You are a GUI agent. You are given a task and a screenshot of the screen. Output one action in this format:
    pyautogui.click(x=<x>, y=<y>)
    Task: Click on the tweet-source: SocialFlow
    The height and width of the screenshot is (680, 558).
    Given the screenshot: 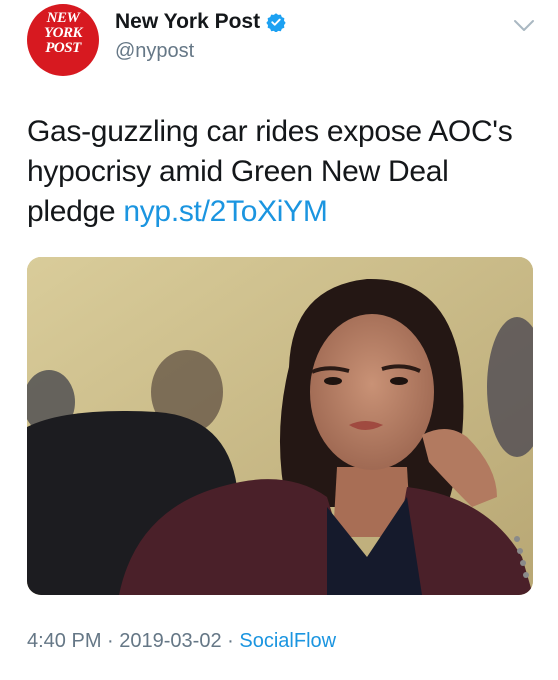 What is the action you would take?
    pyautogui.click(x=287, y=641)
    